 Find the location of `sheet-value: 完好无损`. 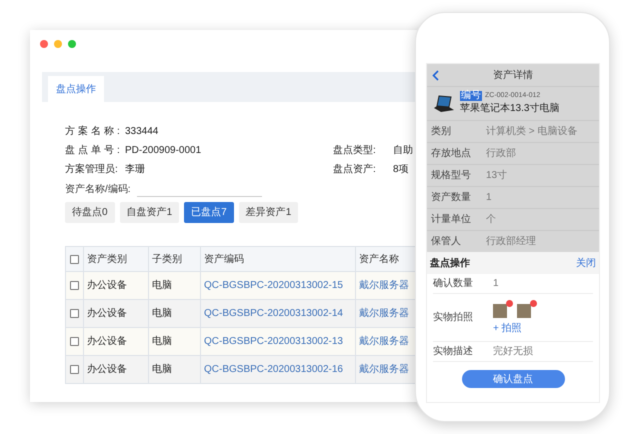

sheet-value: 完好无损 is located at coordinates (513, 351).